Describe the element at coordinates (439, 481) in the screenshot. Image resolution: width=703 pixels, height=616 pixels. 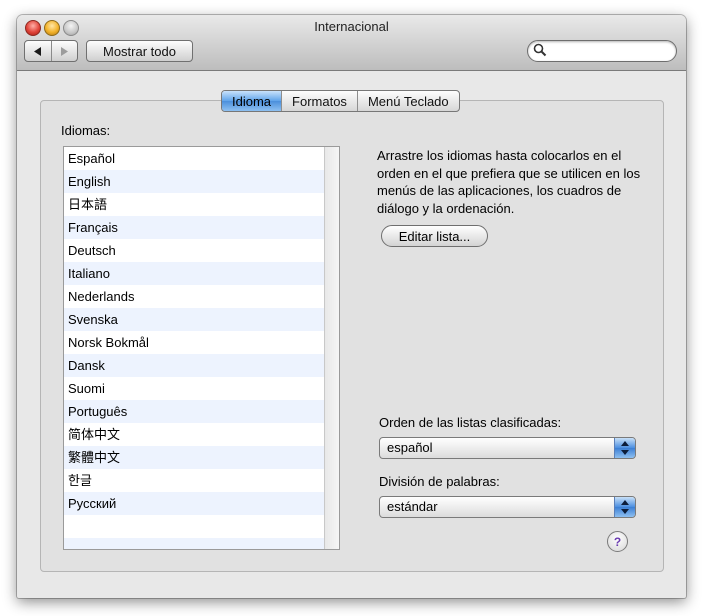
I see `word-break-label: División de palabras:` at that location.